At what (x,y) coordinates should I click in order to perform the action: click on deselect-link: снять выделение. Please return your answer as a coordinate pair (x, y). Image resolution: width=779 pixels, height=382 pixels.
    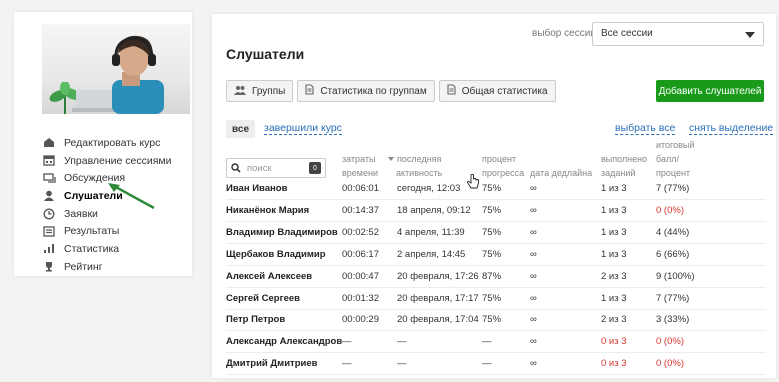
    Looking at the image, I should click on (731, 128).